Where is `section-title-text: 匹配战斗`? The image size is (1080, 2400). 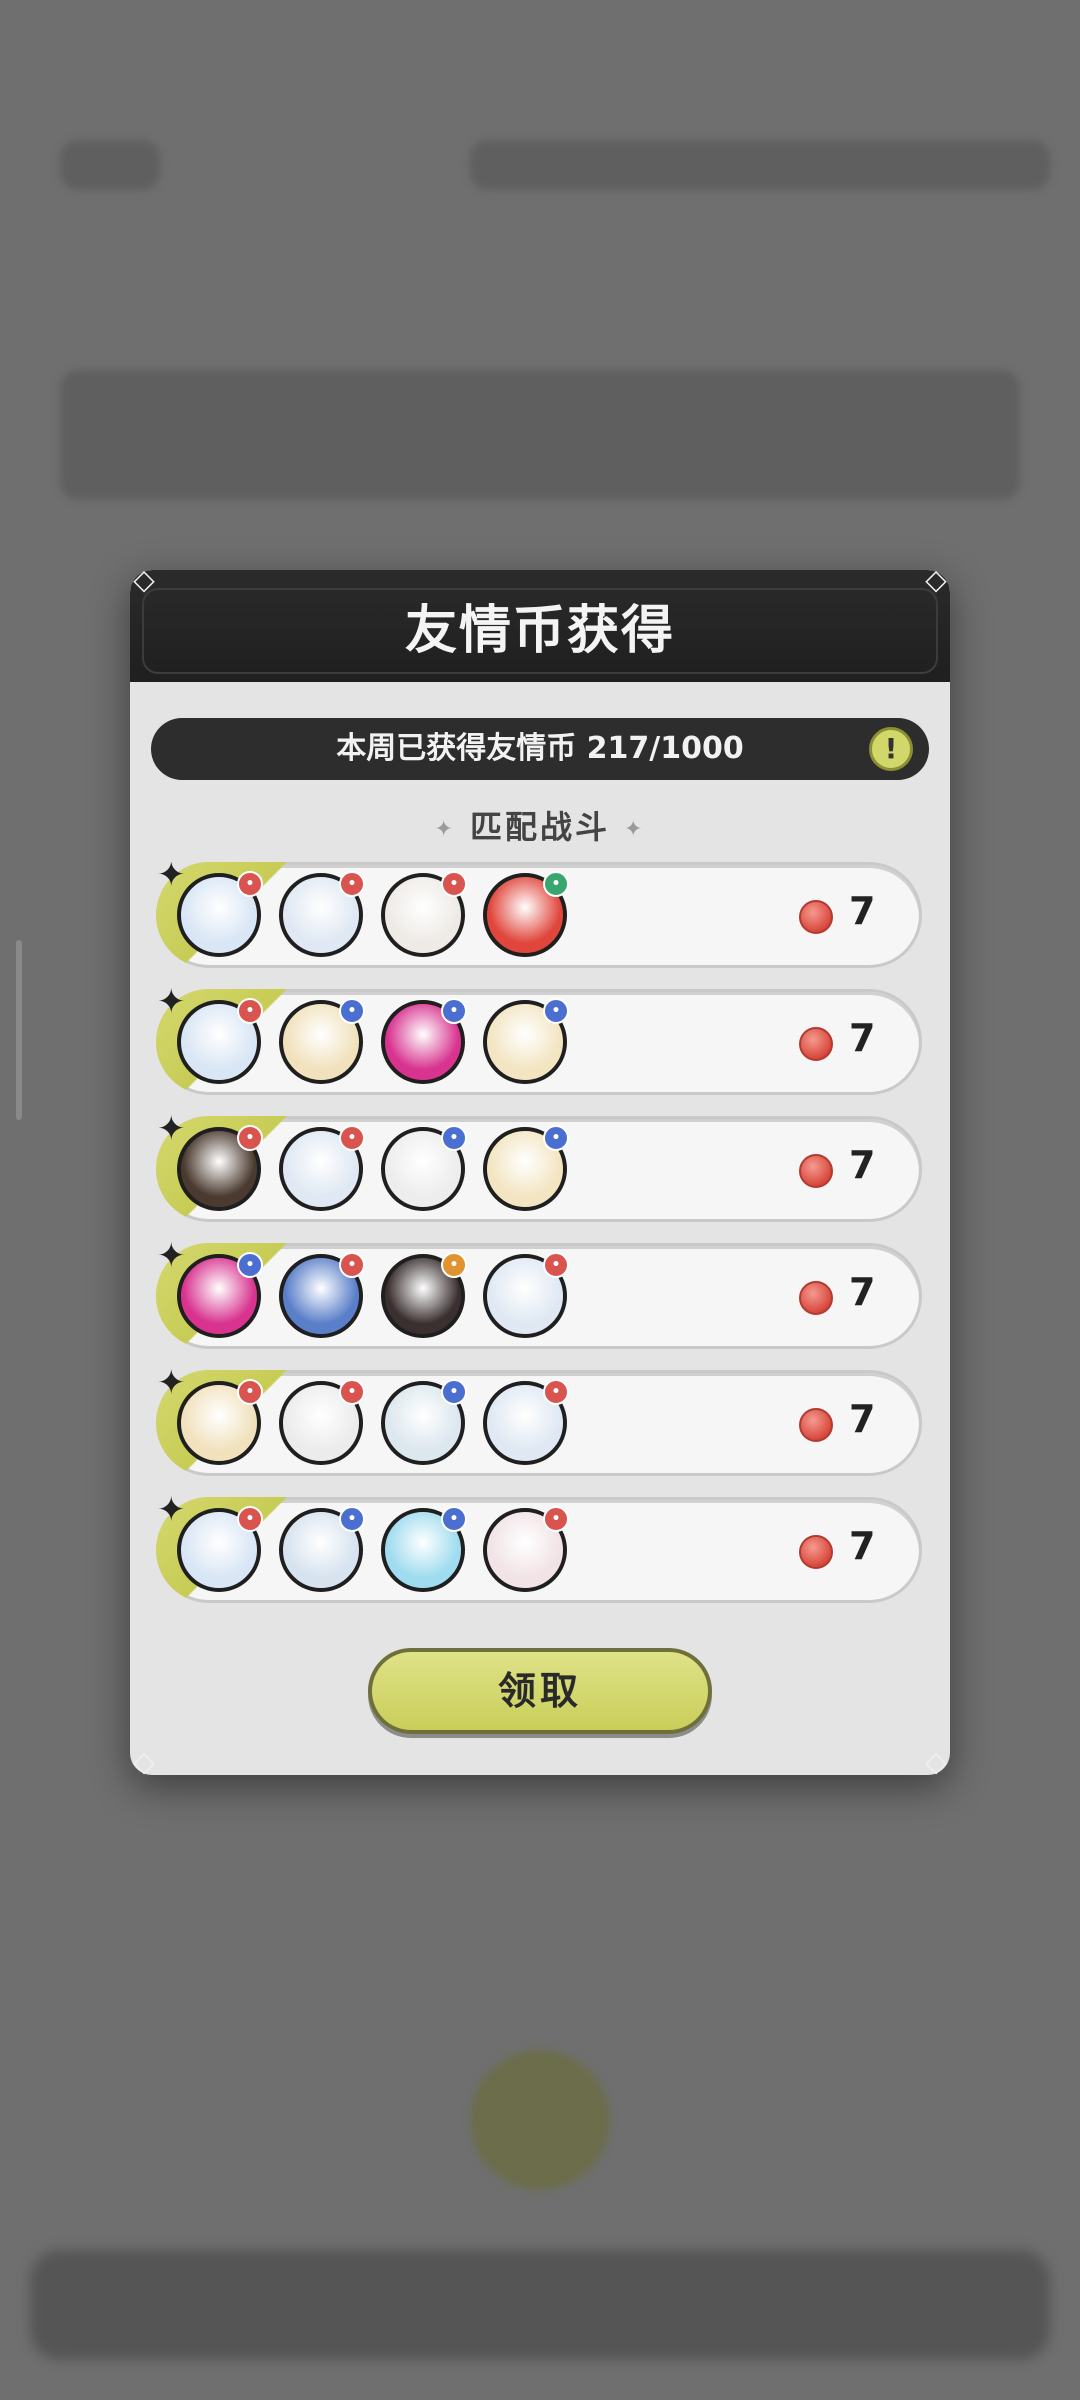
section-title-text: 匹配战斗 is located at coordinates (539, 827).